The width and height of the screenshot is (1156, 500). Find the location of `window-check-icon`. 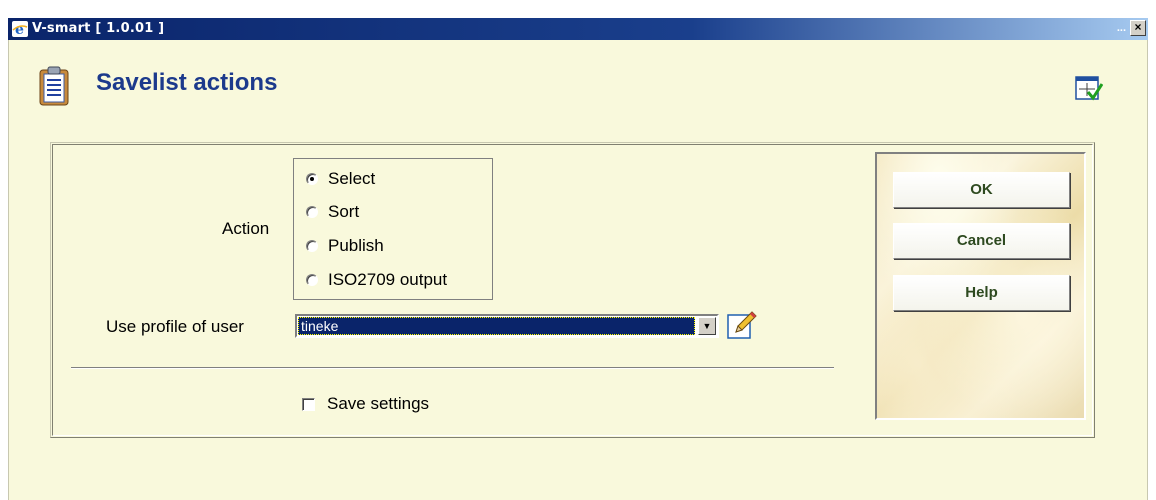

window-check-icon is located at coordinates (1089, 88).